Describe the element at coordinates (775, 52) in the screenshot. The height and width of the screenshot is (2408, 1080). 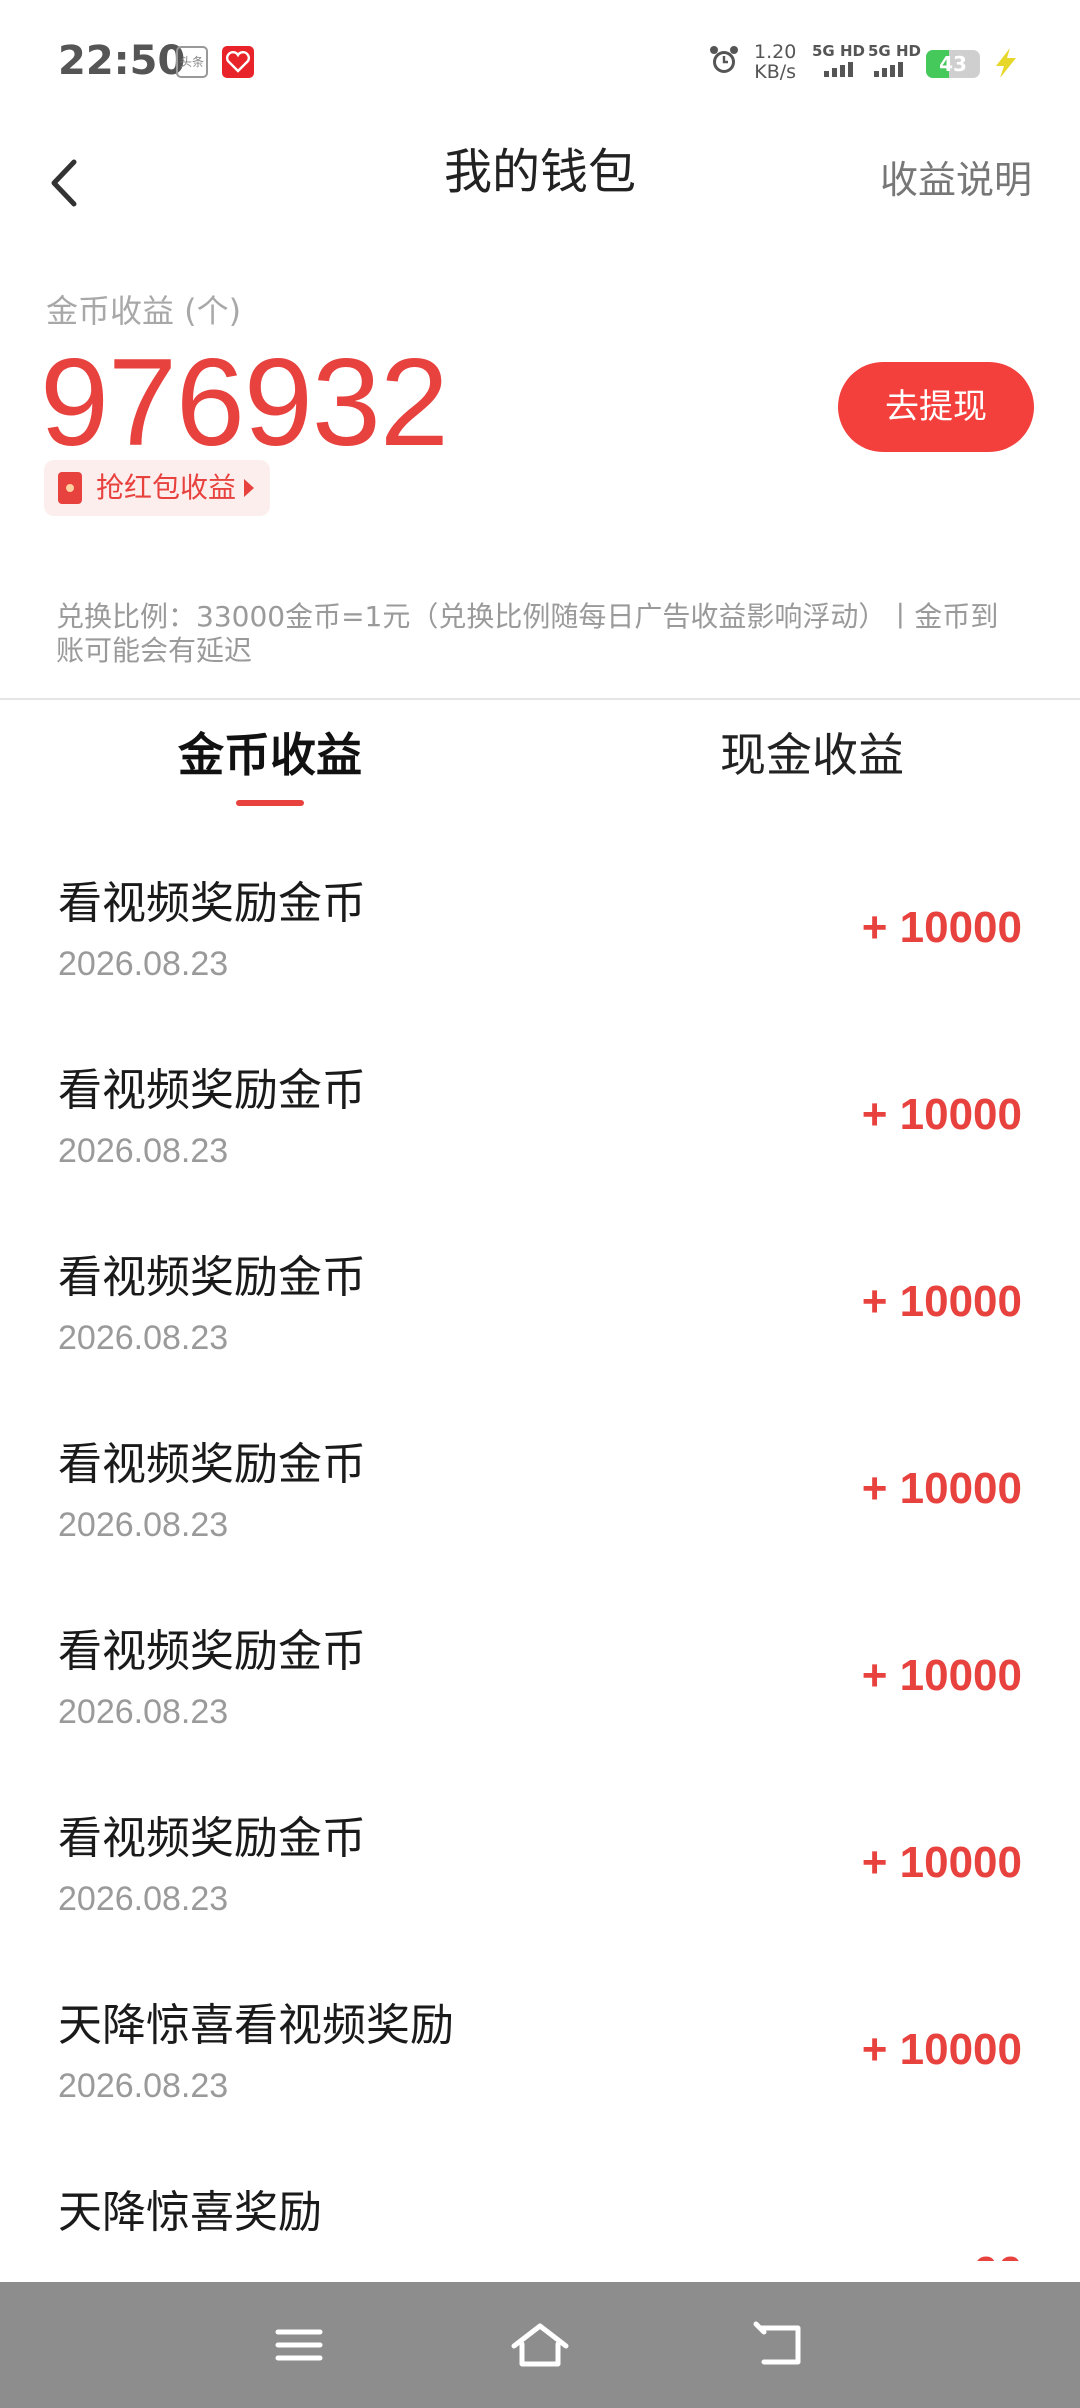
I see `network-speed-value: 1.20` at that location.